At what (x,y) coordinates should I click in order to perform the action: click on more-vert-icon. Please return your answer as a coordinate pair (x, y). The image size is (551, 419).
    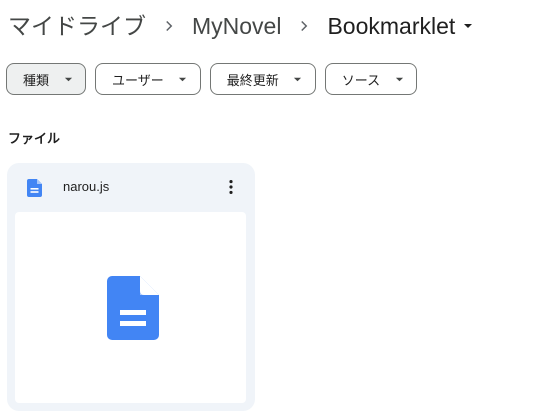
    Looking at the image, I should click on (231, 187).